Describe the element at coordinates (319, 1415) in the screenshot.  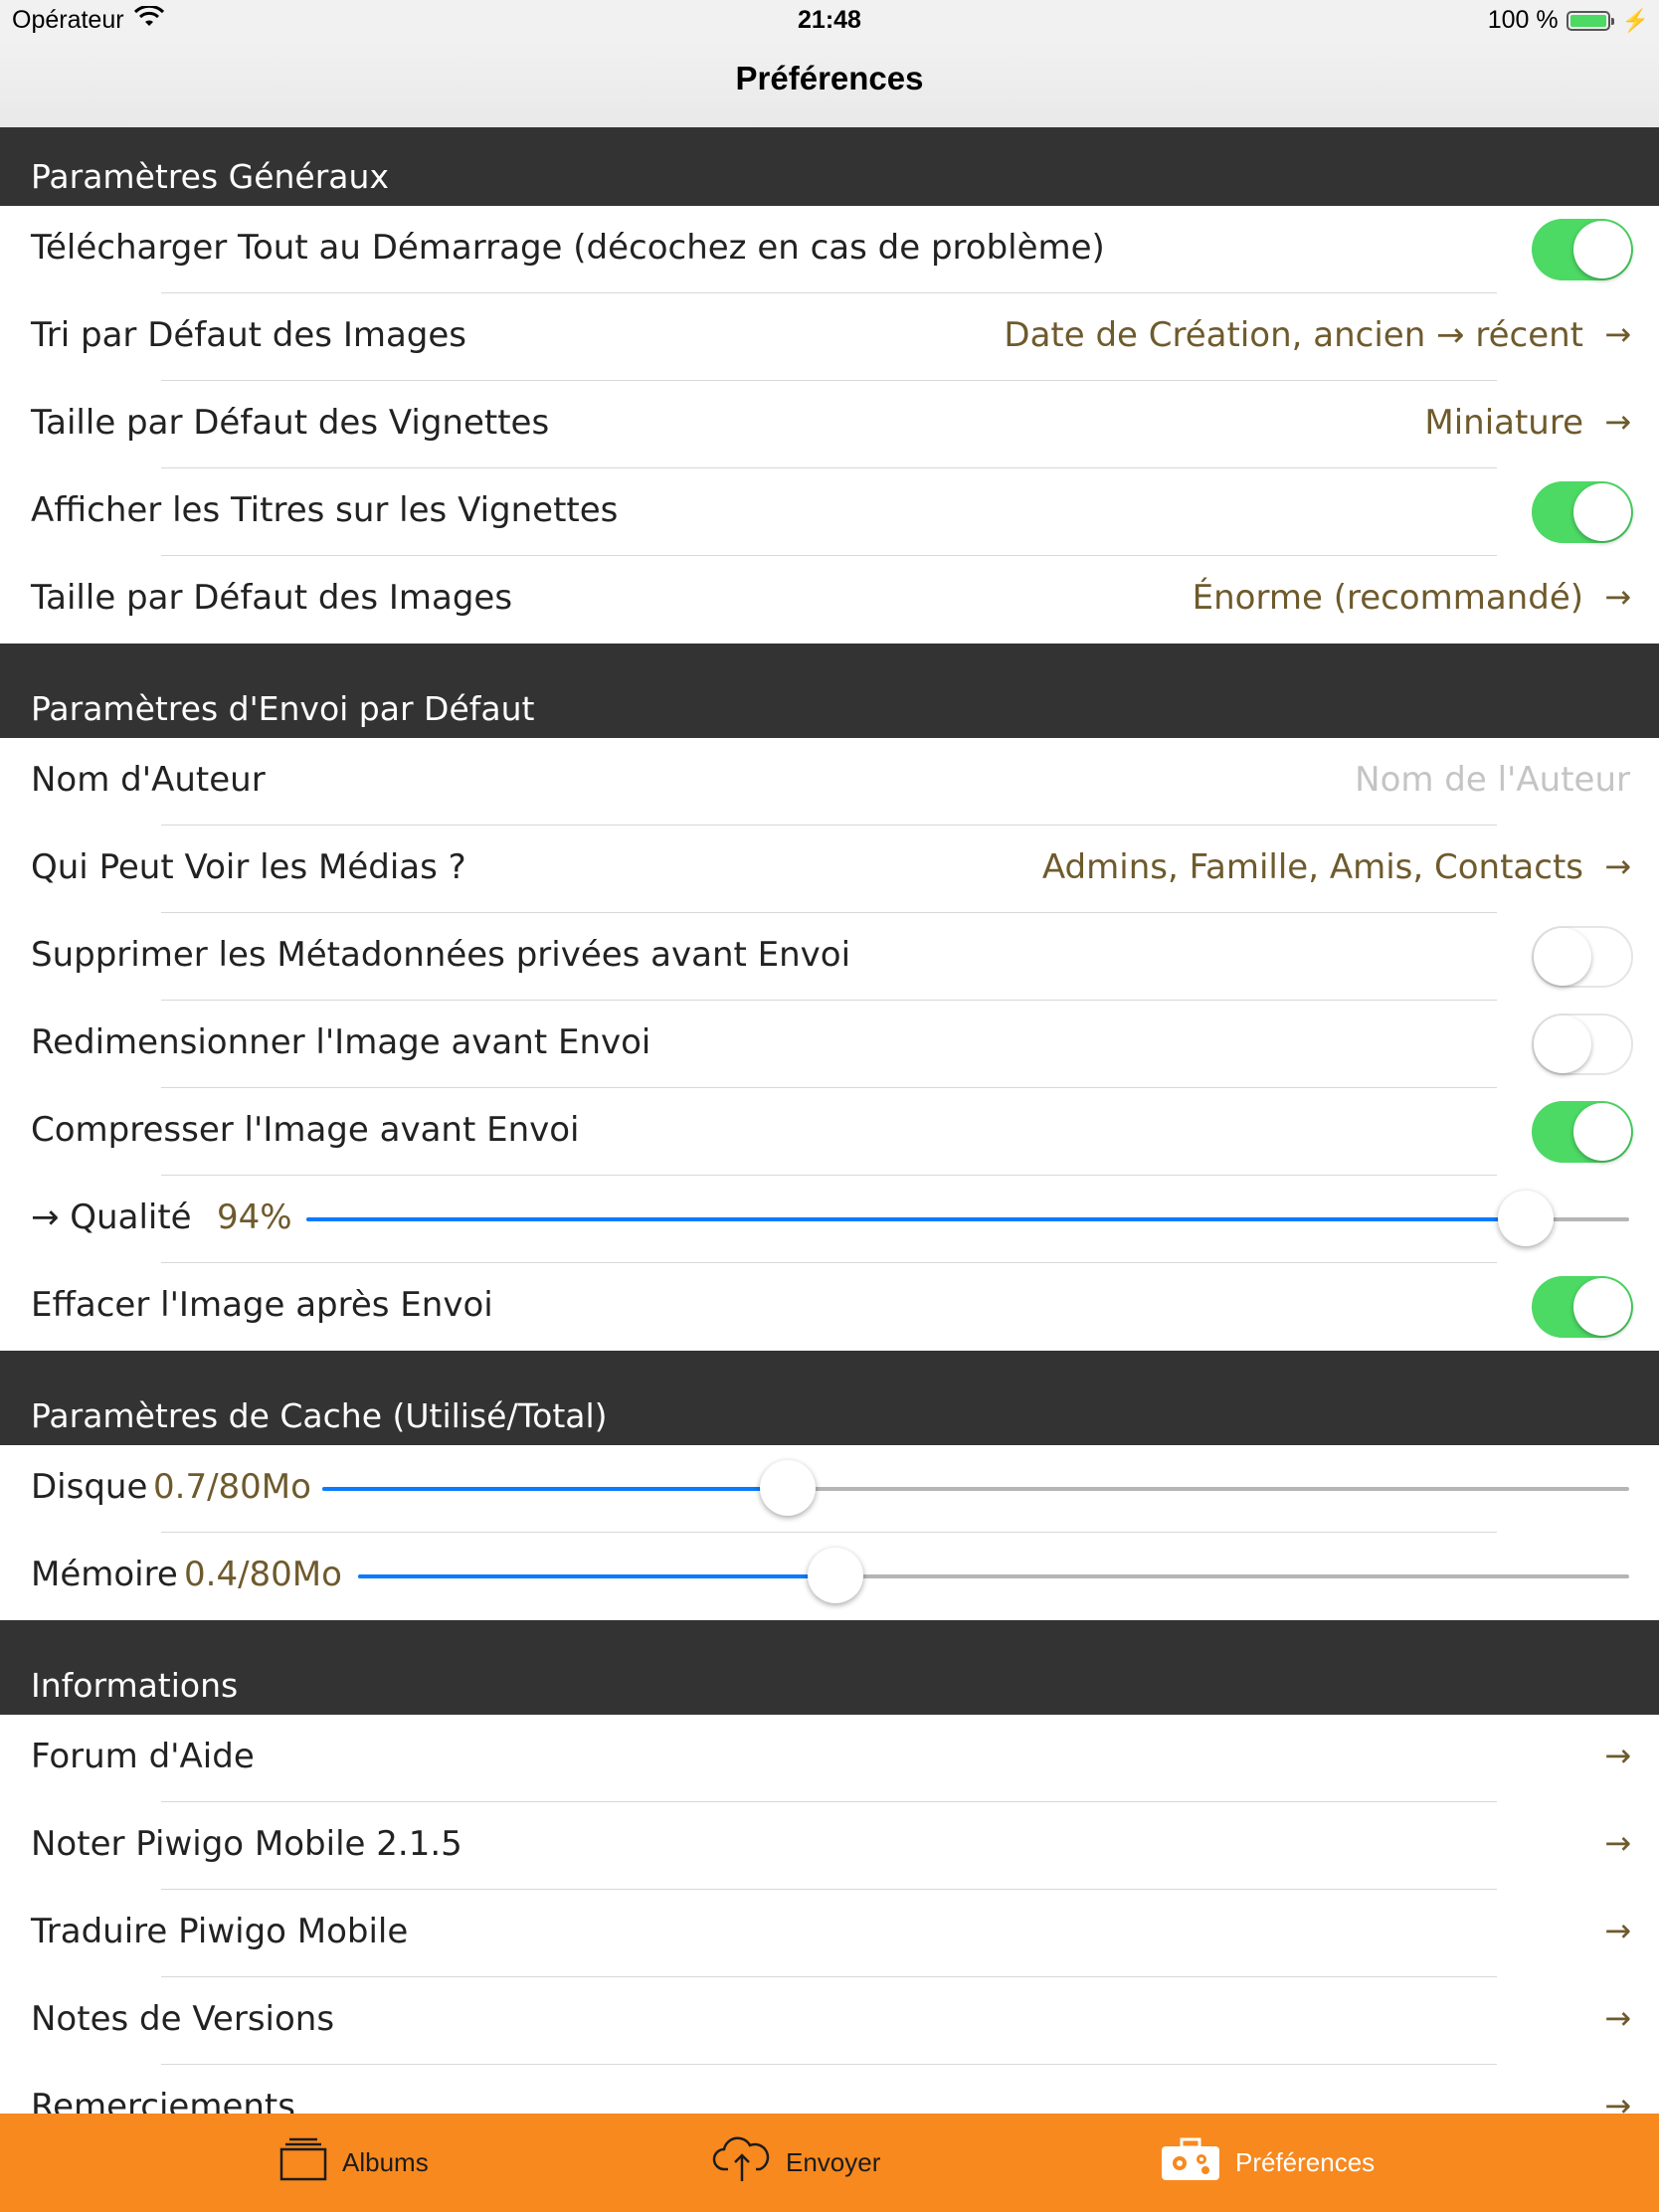
I see `section-title: Paramètres de Cache (Utilisé/Total)` at that location.